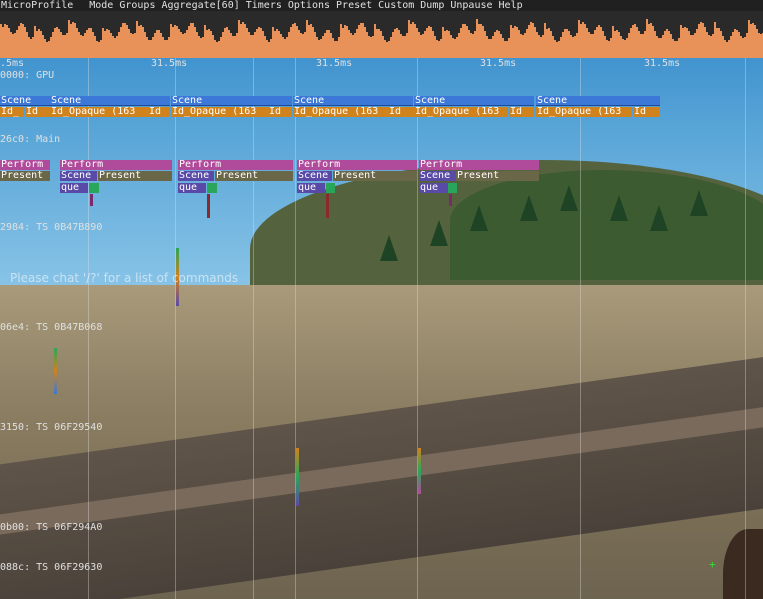  Describe the element at coordinates (511, 5) in the screenshot. I see `menu-help: Help` at that location.